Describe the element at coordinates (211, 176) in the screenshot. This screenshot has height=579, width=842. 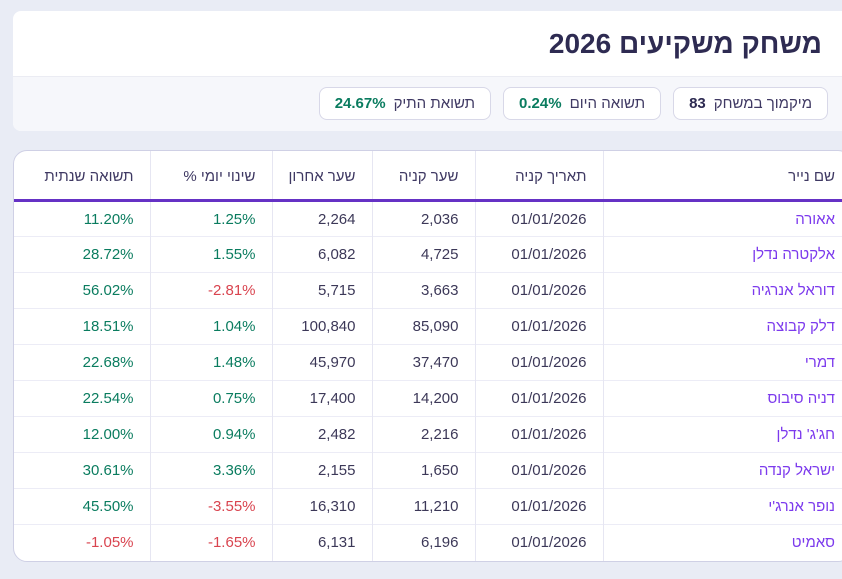
I see `col-header-daily-change: שינוי יומי %` at that location.